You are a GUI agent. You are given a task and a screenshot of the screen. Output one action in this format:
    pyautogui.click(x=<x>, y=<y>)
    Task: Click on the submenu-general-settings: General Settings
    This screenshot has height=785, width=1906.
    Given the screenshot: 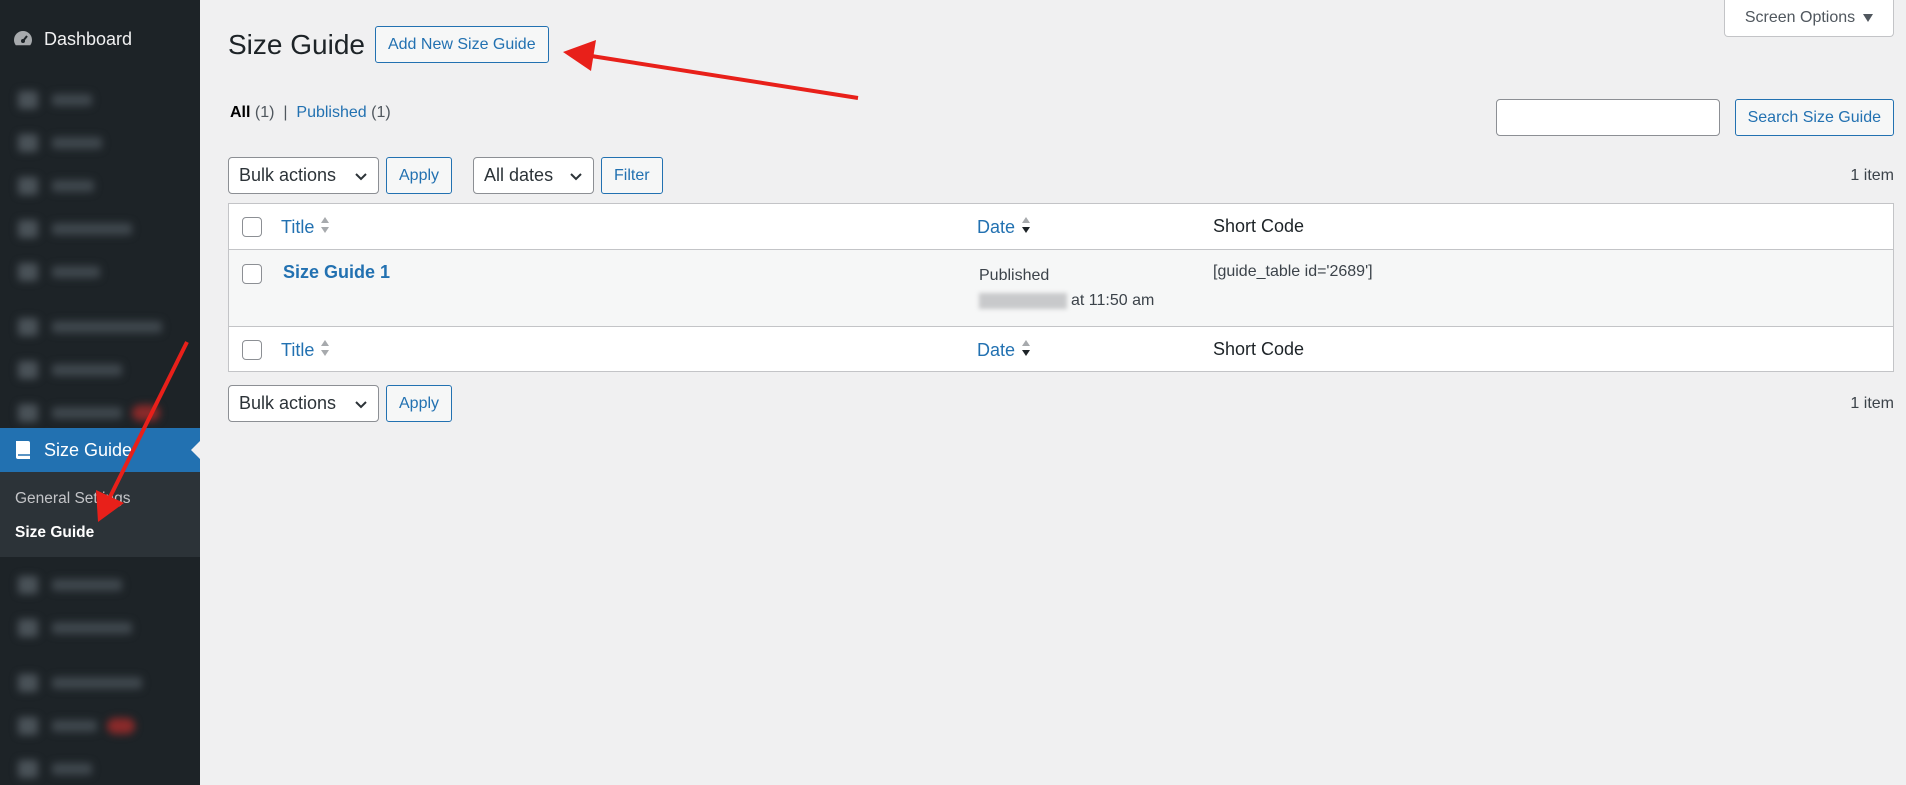 What is the action you would take?
    pyautogui.click(x=100, y=503)
    